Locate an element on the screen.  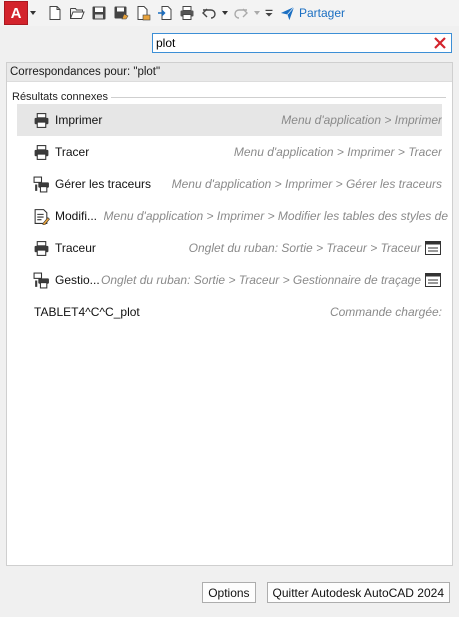
undo-caret-icon is located at coordinates (225, 13).